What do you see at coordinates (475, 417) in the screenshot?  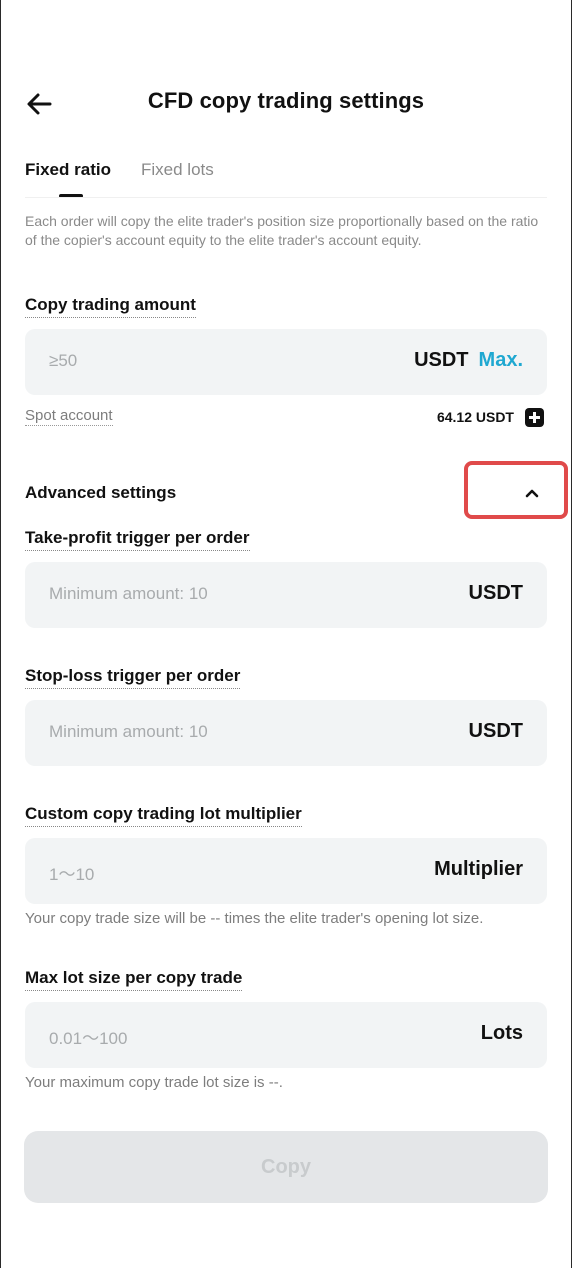 I see `spot-account-balance: 64.12 USDT` at bounding box center [475, 417].